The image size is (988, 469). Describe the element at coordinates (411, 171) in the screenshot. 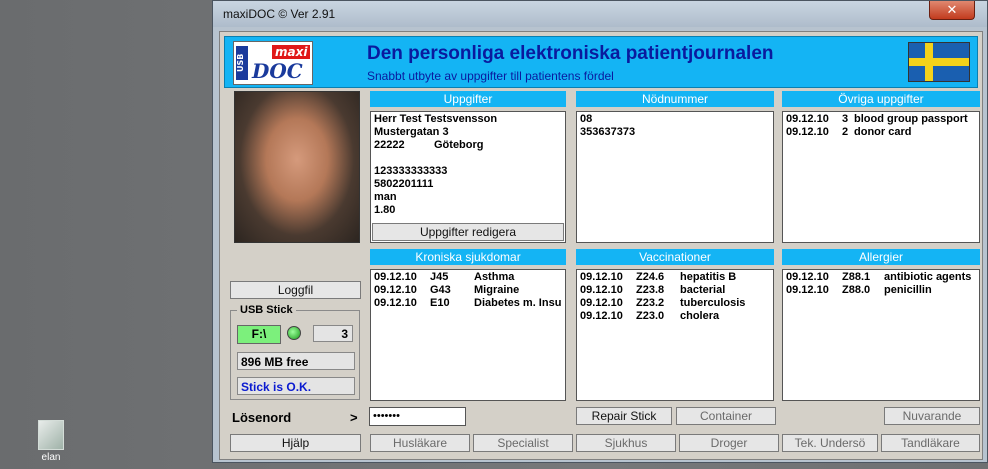

I see `patient-phone: 123333333333` at that location.